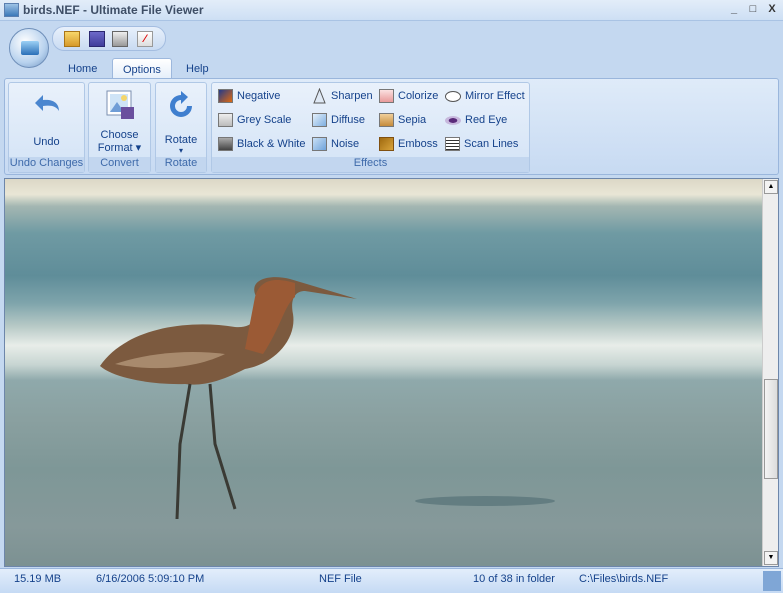  I want to click on effect-scan-lines: Scan Lines, so click(481, 144).